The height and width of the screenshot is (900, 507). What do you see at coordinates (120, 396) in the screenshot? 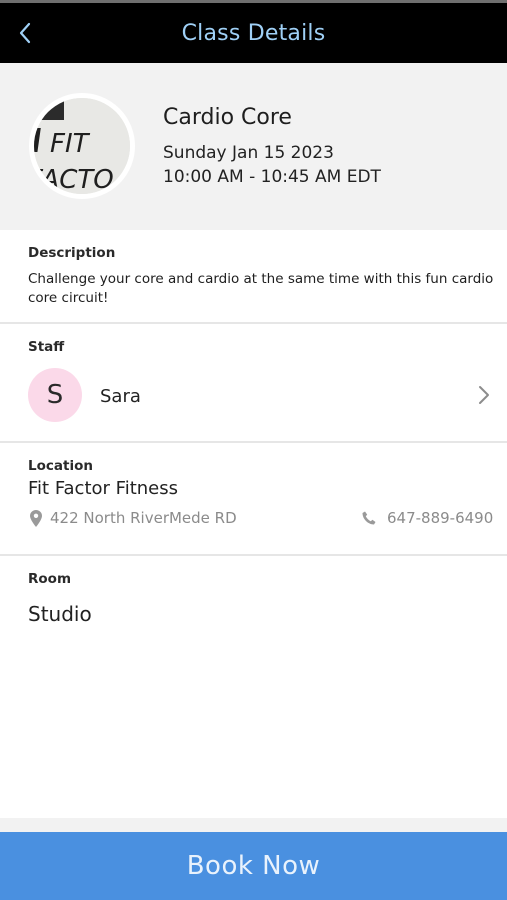
I see `staff-name: Sara` at bounding box center [120, 396].